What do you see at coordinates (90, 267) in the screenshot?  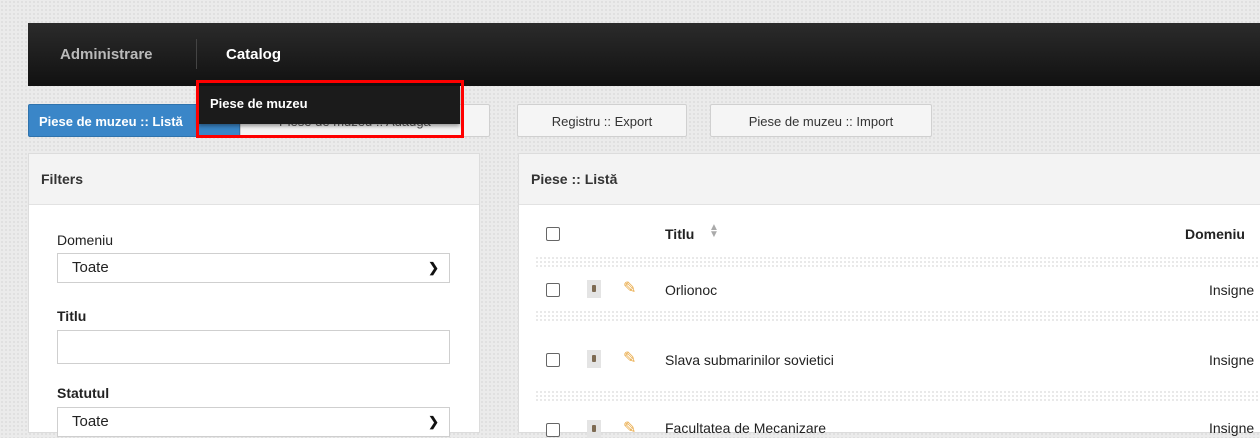 I see `domeniu-select-value: Toate` at bounding box center [90, 267].